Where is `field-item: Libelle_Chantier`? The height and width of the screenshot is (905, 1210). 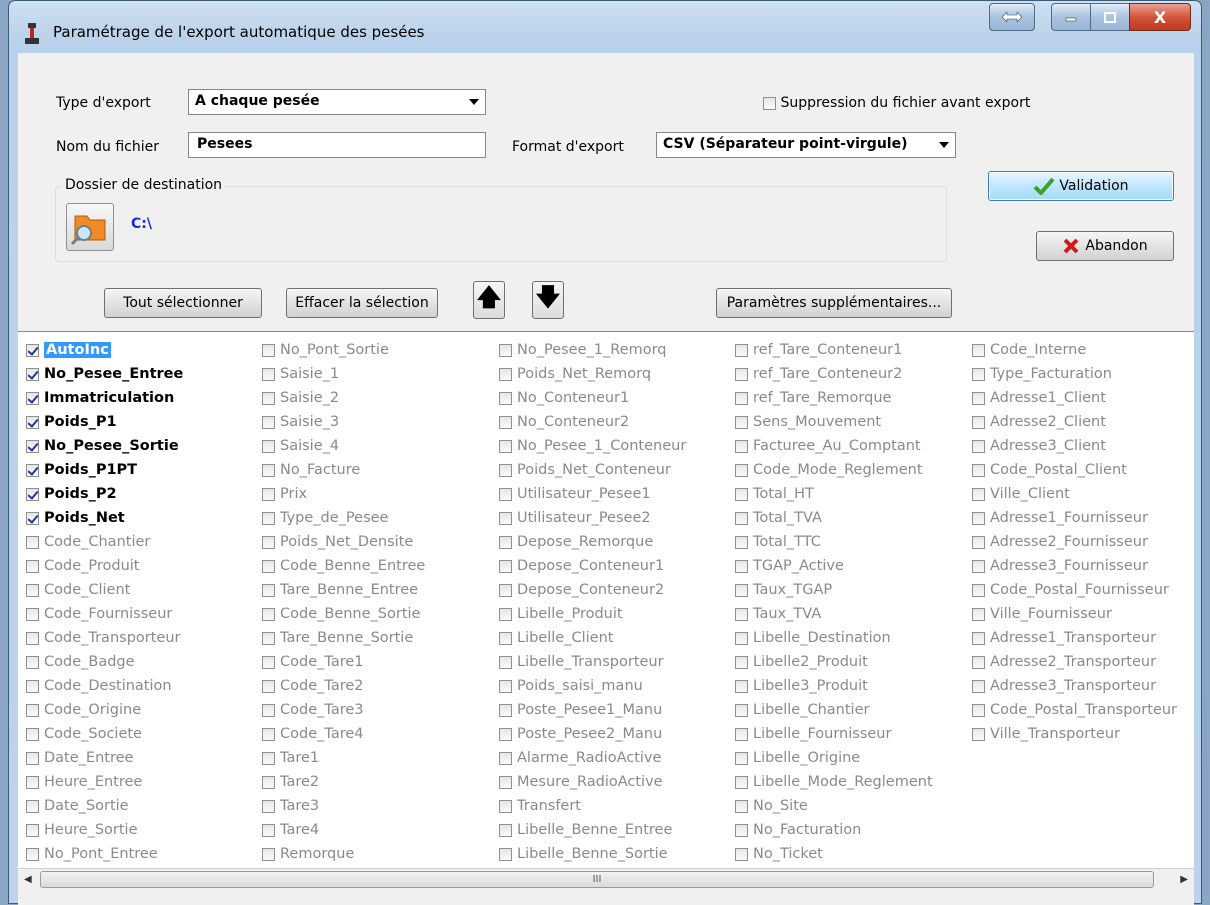 field-item: Libelle_Chantier is located at coordinates (834, 710).